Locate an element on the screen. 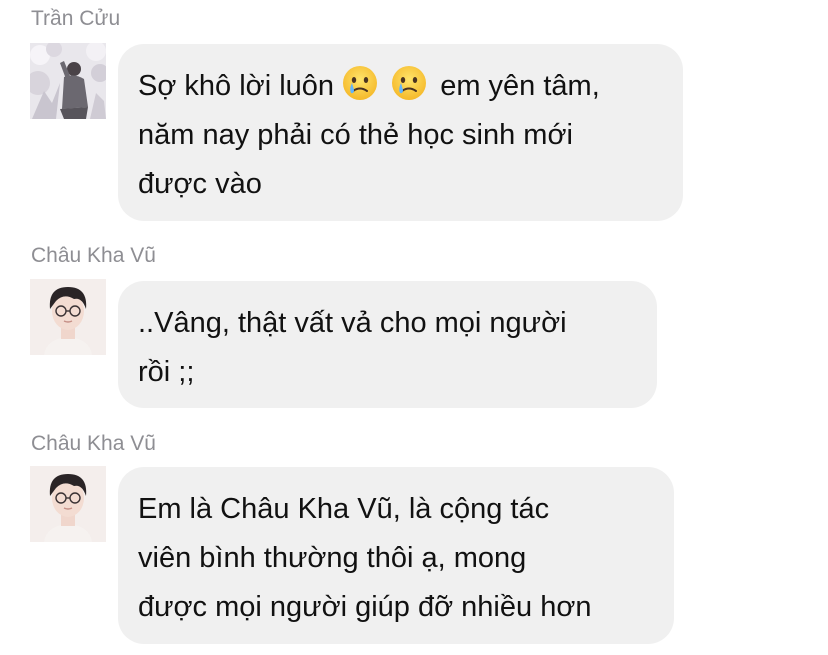 This screenshot has height=655, width=828. message-line: viên bình thường thôi ạ, mong is located at coordinates (332, 558).